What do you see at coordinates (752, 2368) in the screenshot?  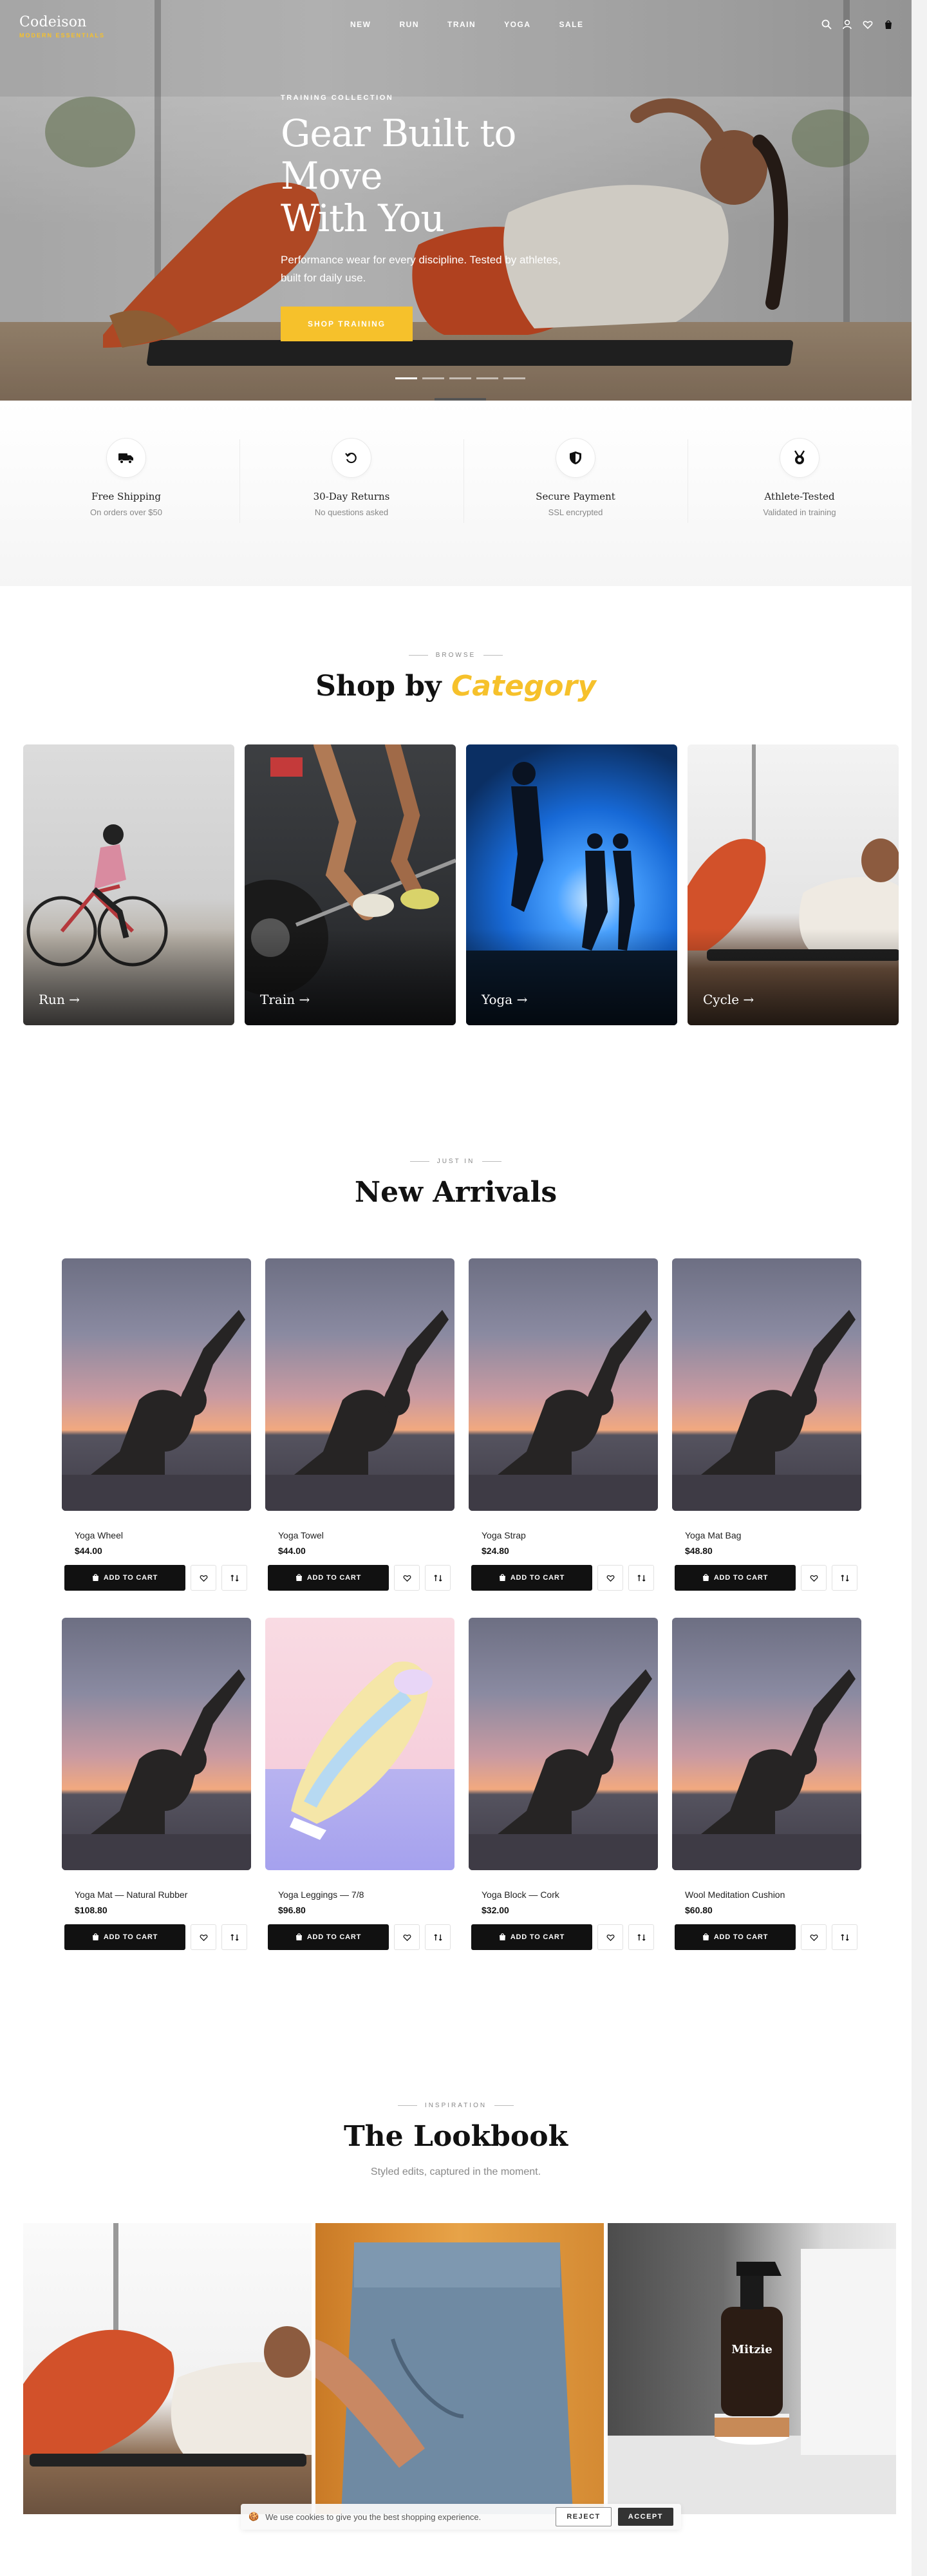 I see `lookbook-image-bottle: Mitzie` at bounding box center [752, 2368].